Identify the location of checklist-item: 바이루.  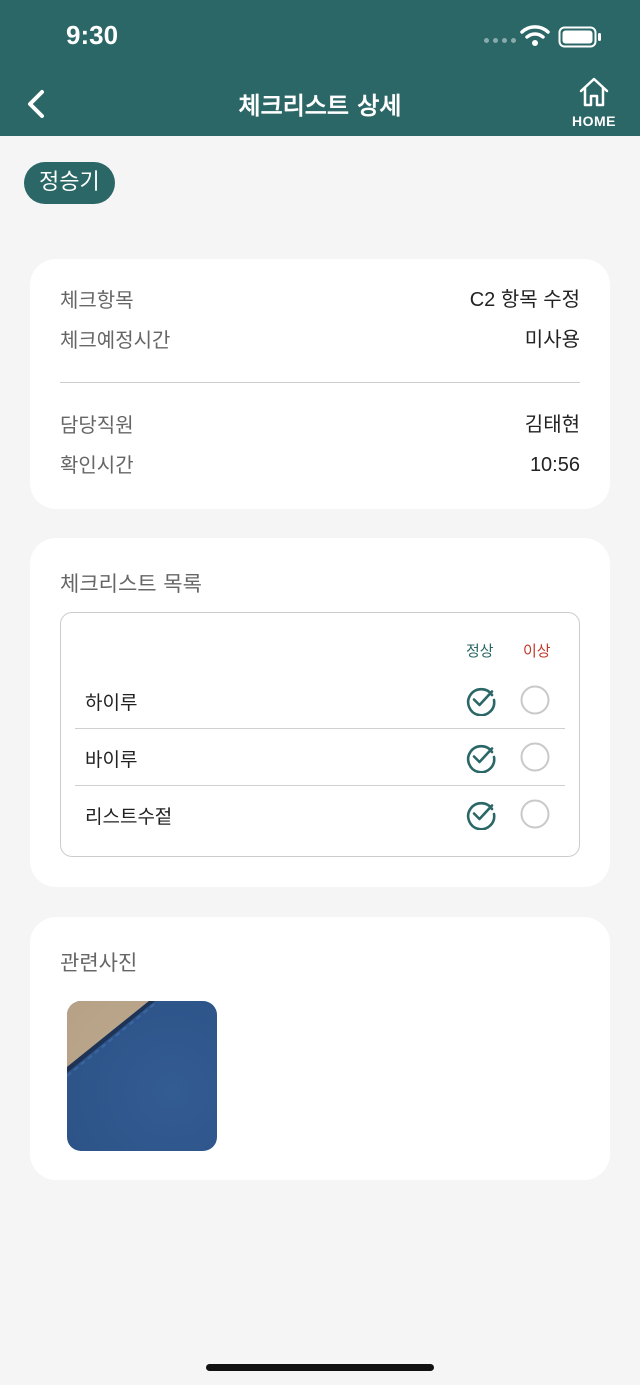
(320, 757).